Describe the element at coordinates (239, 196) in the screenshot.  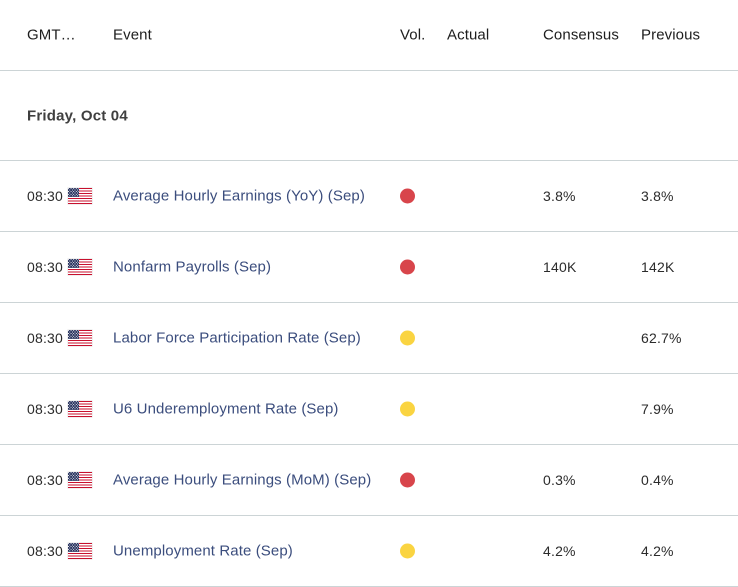
I see `event-name-link: Average Hourly Earnings (YoY) (Sep)` at that location.